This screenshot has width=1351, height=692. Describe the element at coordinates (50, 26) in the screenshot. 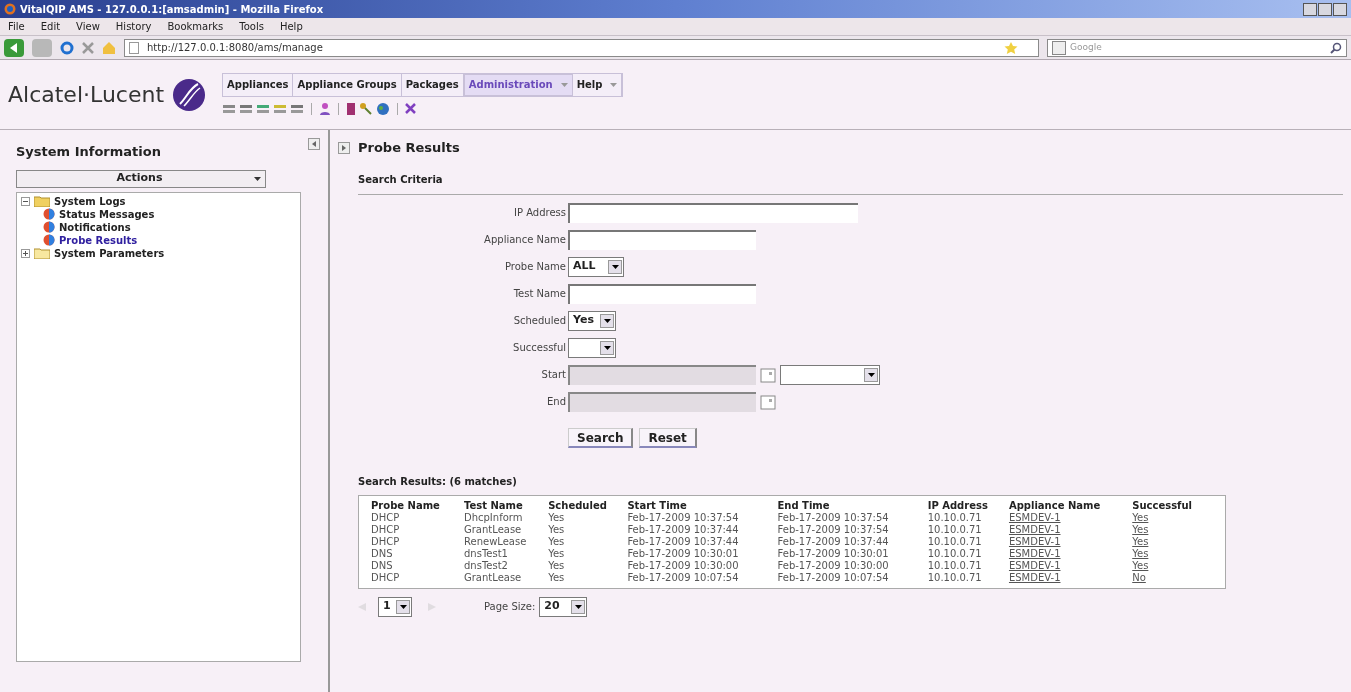

I see `menu-item: Edit` at that location.